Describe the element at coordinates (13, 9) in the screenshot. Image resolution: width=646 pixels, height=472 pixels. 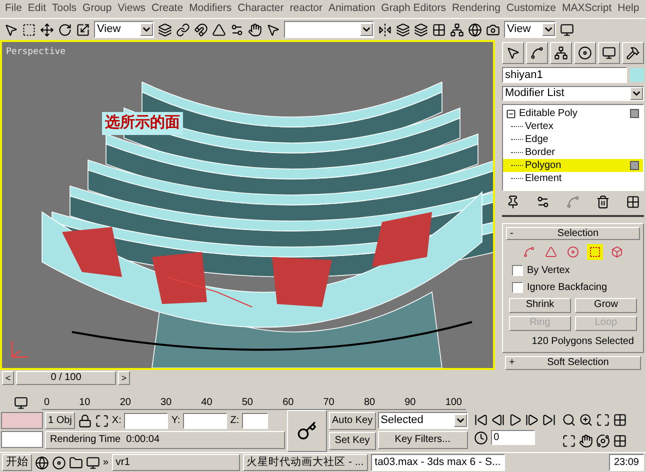
I see `menu-item: File` at that location.